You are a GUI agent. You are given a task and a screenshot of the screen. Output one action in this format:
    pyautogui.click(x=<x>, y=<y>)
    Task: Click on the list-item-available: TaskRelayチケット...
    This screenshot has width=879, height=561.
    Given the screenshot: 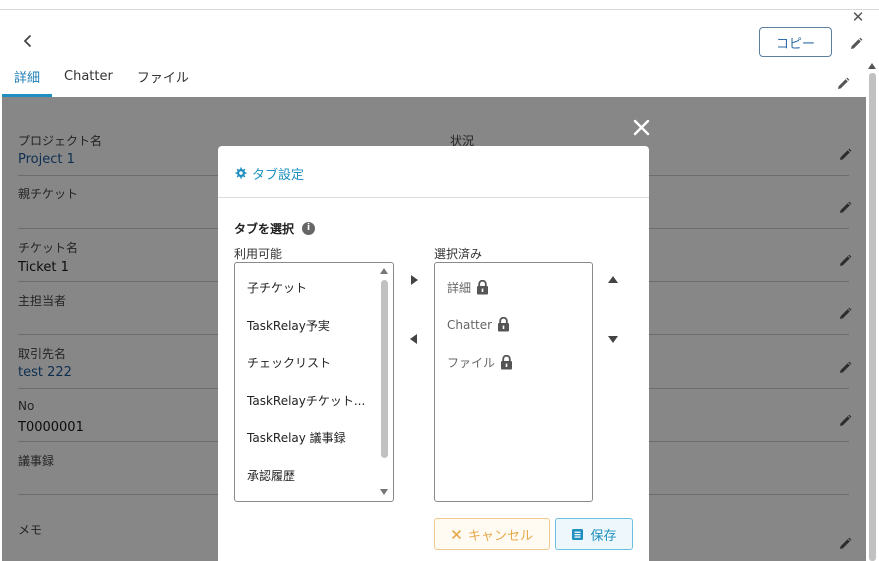 What is the action you would take?
    pyautogui.click(x=306, y=400)
    